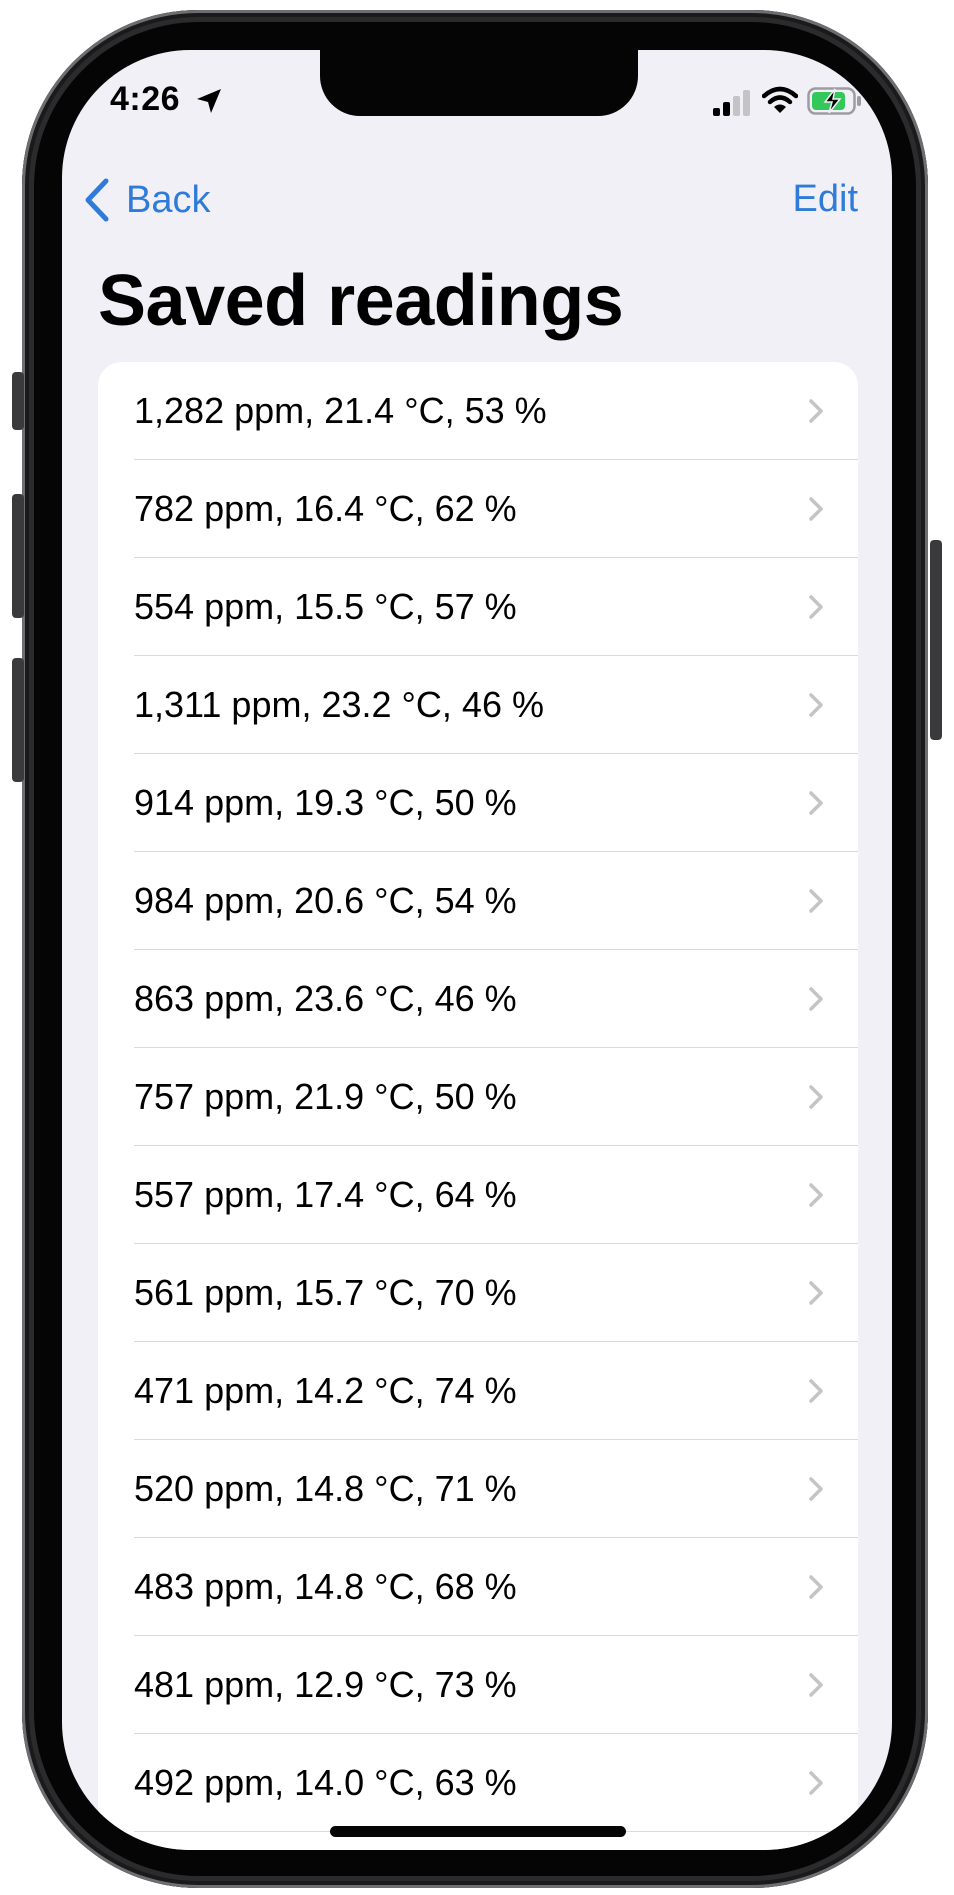 The height and width of the screenshot is (1895, 954). I want to click on battery-charging-icon, so click(834, 101).